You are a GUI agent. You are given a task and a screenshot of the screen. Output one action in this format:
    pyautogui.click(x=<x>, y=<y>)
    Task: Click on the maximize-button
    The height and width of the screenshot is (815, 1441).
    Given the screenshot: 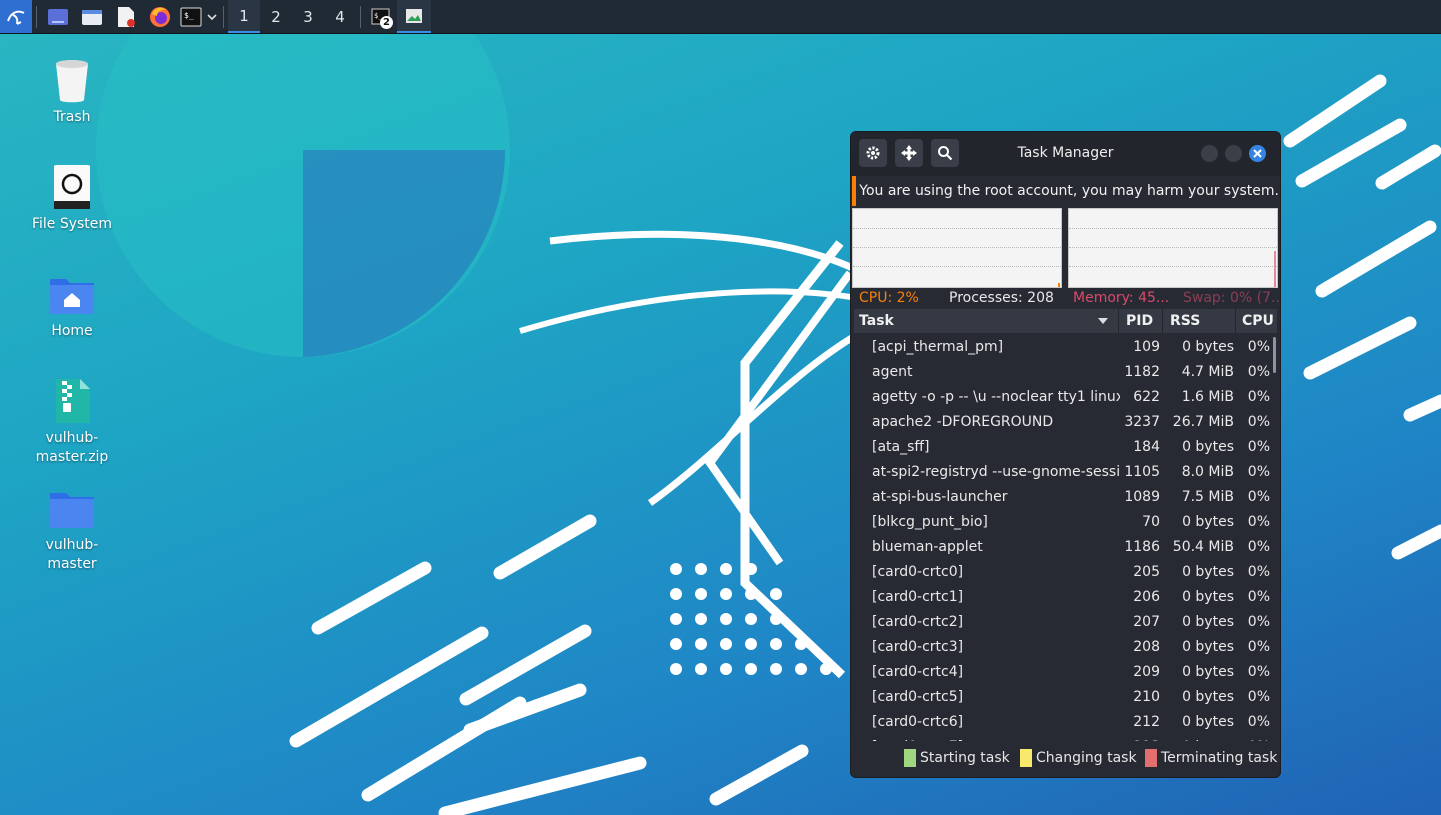 What is the action you would take?
    pyautogui.click(x=1233, y=153)
    